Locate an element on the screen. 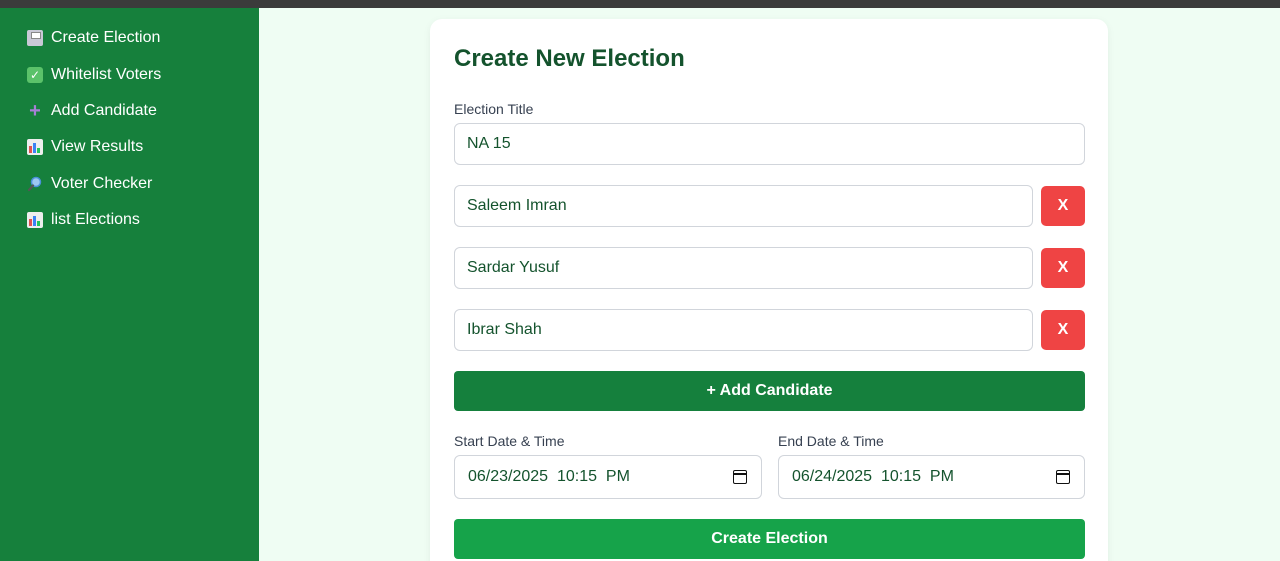 This screenshot has width=1280, height=561. sidebar-item-view-results: View Results is located at coordinates (129, 147).